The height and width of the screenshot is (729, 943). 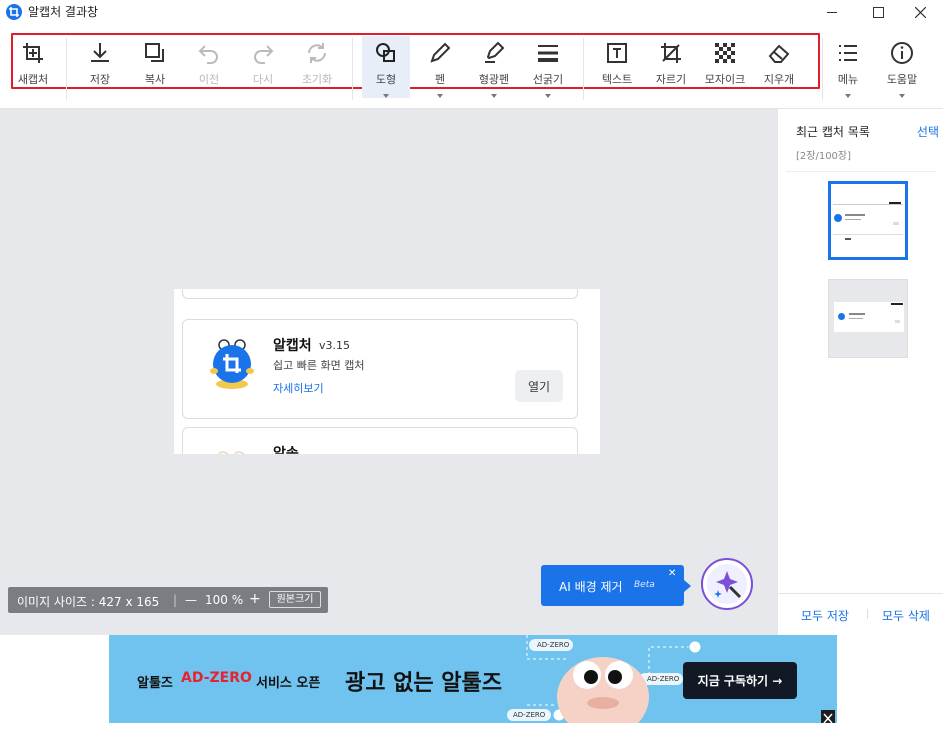 What do you see at coordinates (100, 67) in the screenshot?
I see `save-button: 저장` at bounding box center [100, 67].